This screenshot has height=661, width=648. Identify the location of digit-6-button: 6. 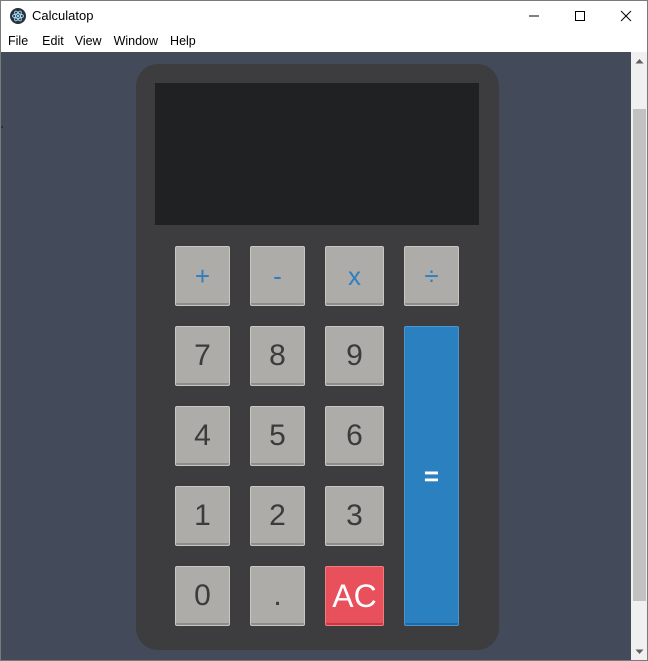
(354, 436).